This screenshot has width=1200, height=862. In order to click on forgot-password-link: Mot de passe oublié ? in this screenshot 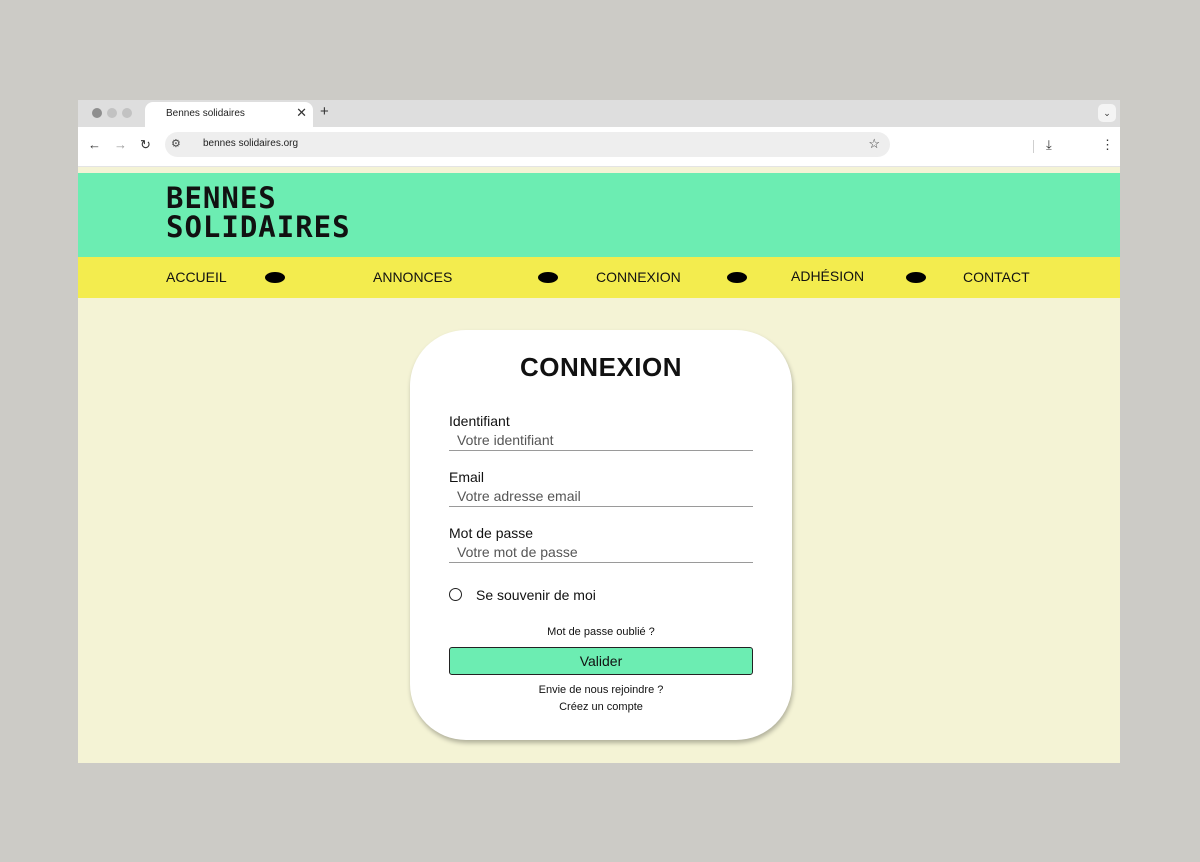, I will do `click(601, 632)`.